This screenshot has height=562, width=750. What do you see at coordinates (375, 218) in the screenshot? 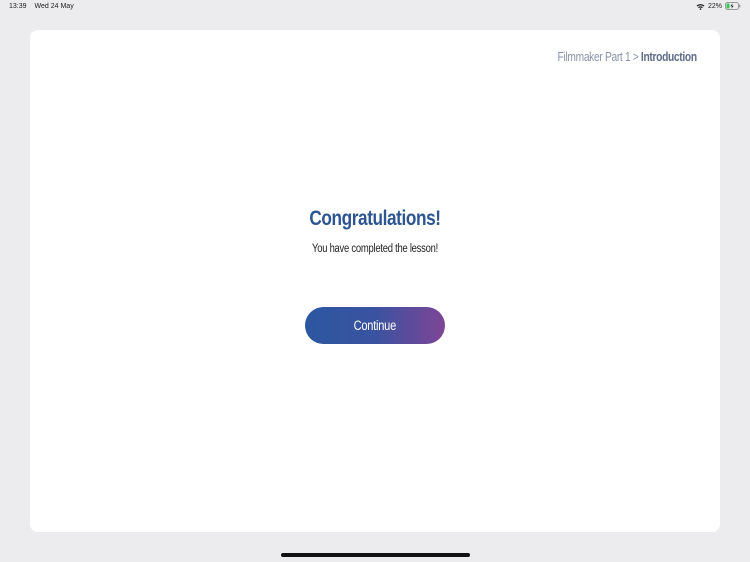
I see `page-title: Congratulations!` at bounding box center [375, 218].